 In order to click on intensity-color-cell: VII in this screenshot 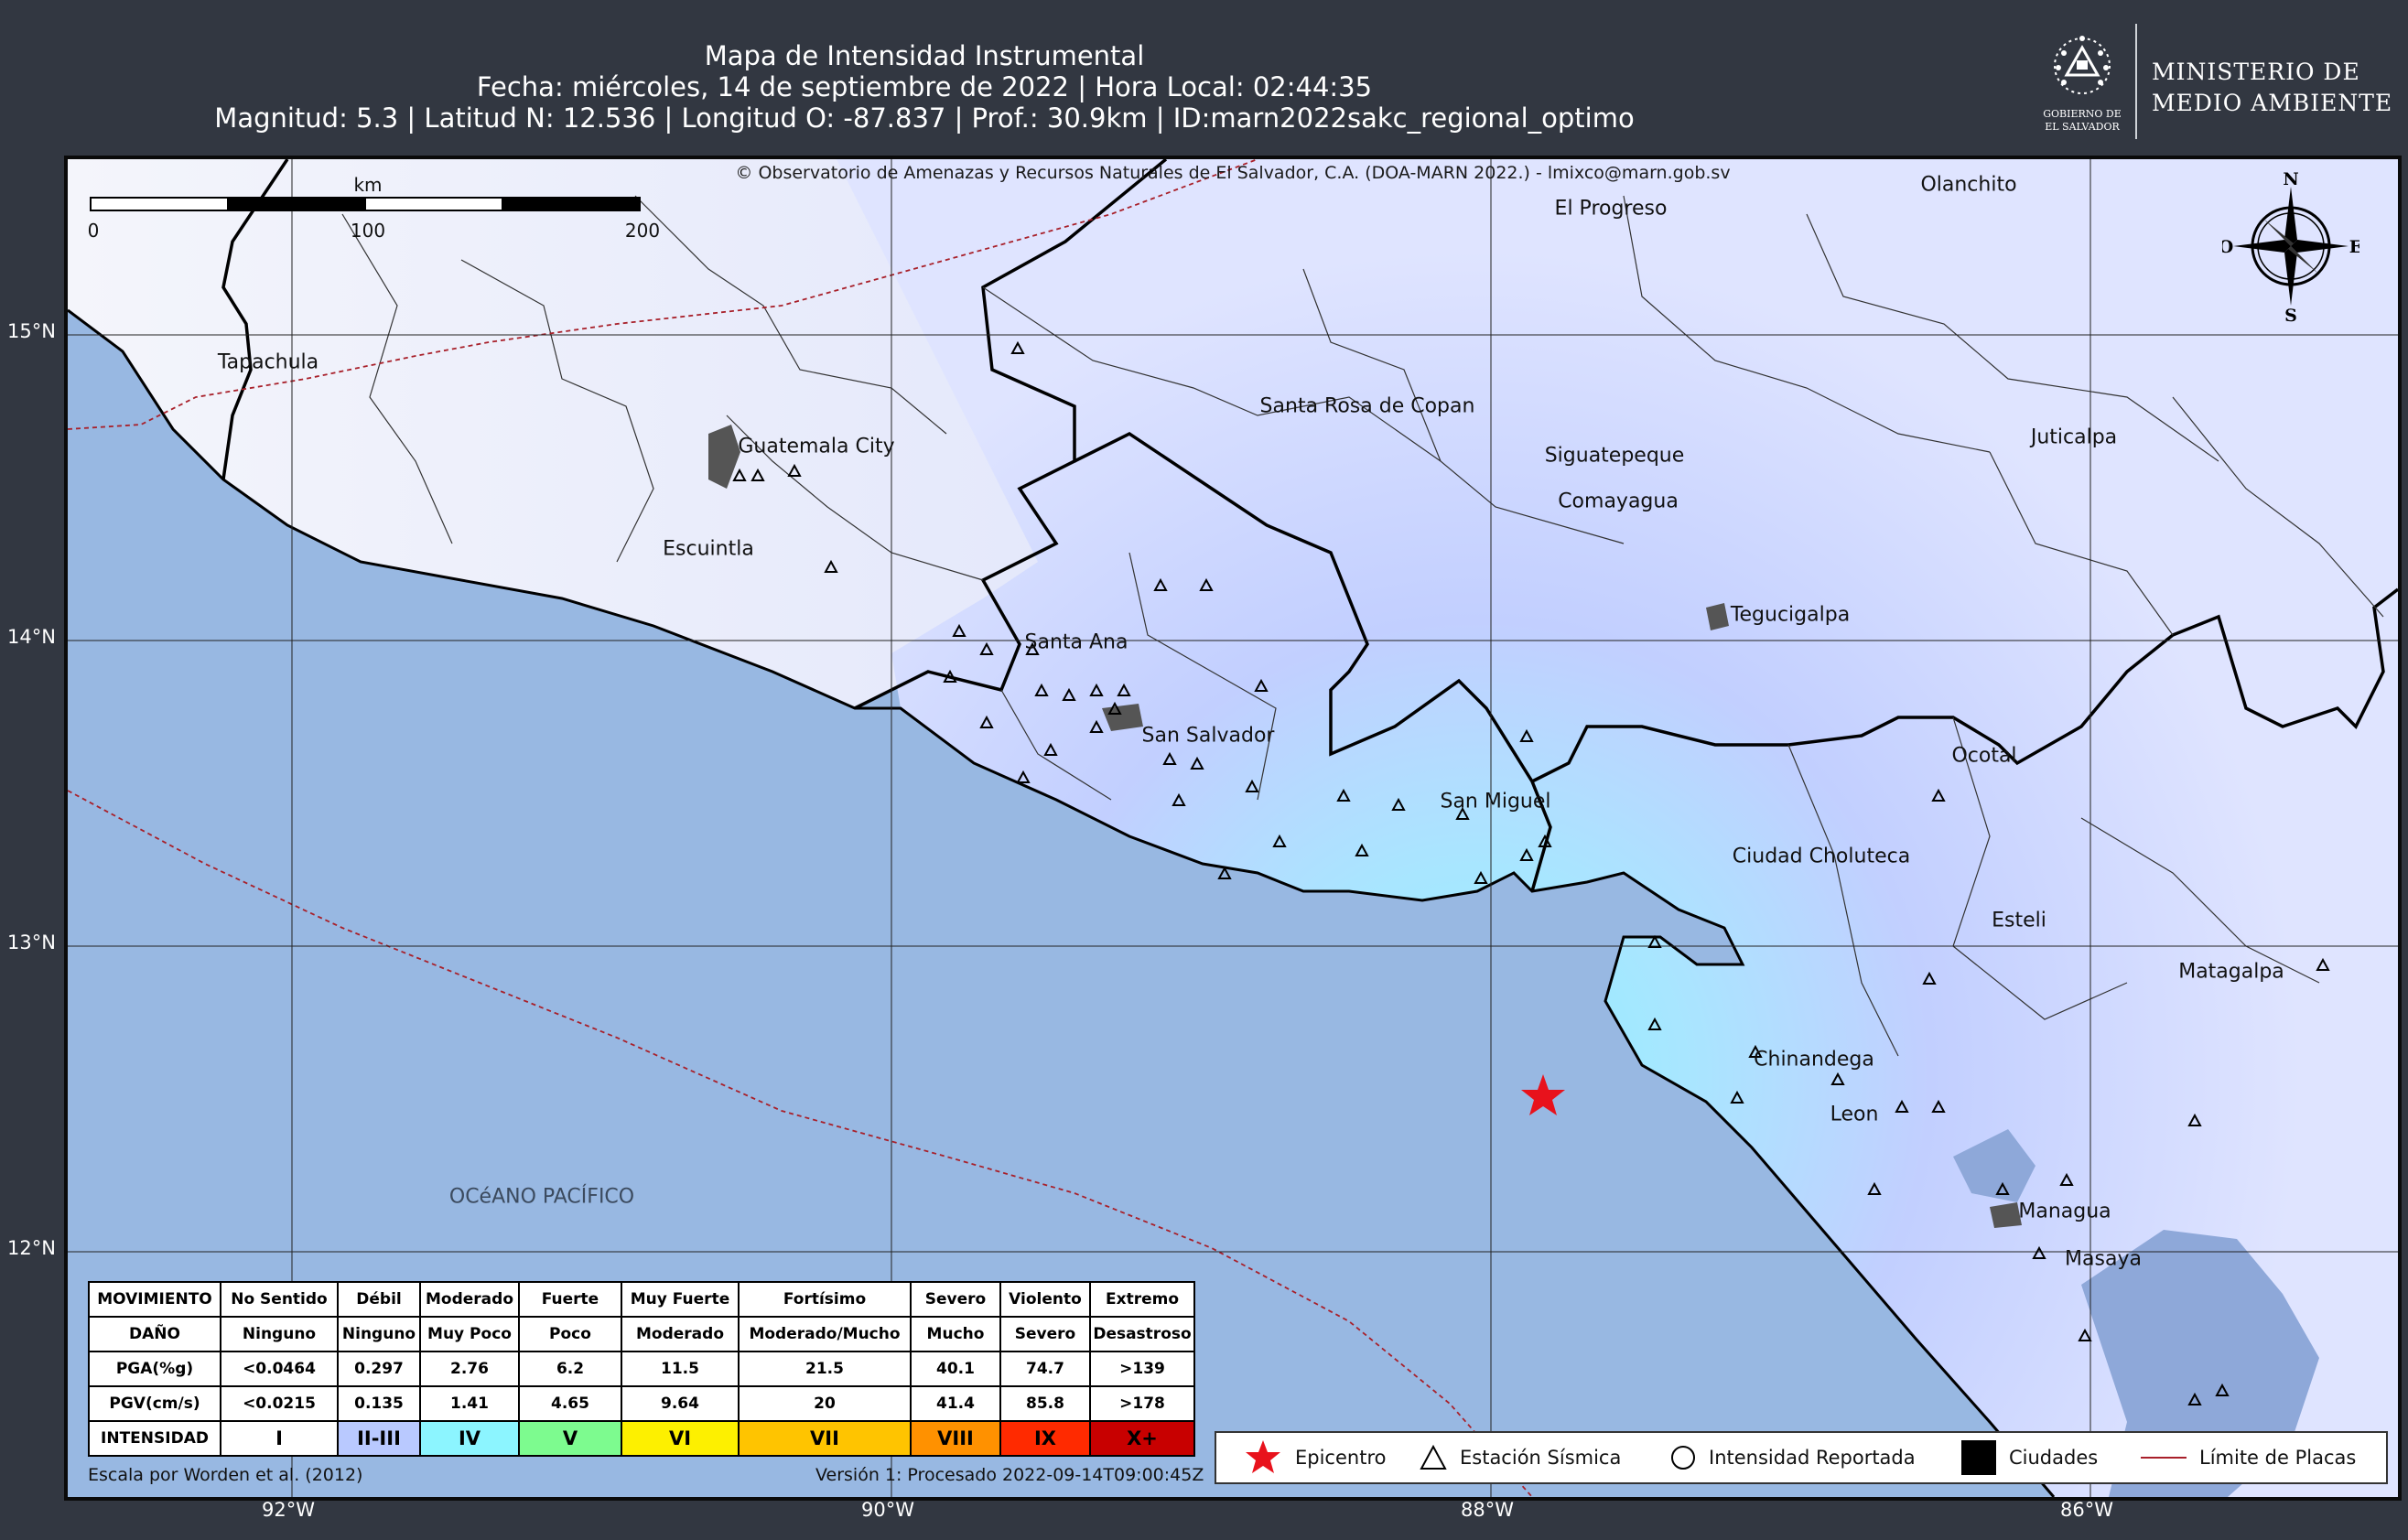, I will do `click(825, 1438)`.